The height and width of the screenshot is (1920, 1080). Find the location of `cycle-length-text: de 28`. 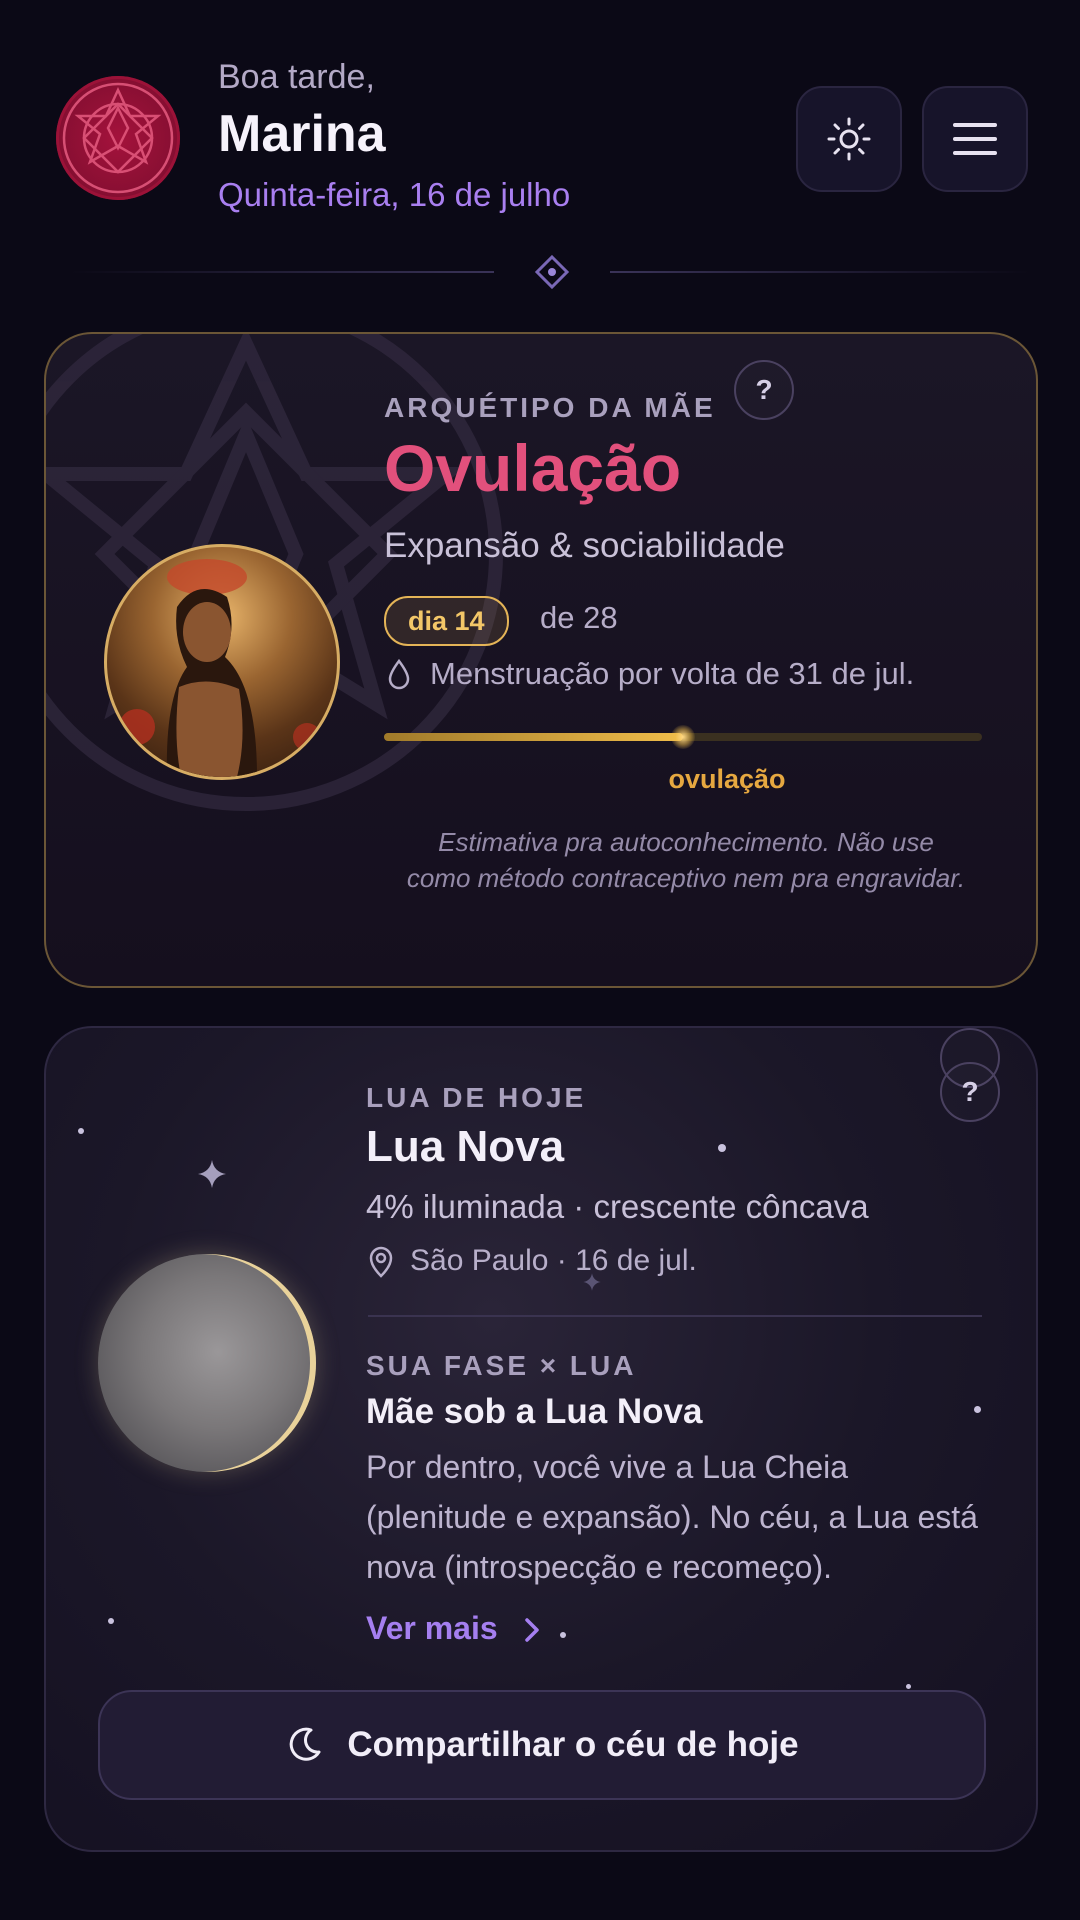

cycle-length-text: de 28 is located at coordinates (579, 617).